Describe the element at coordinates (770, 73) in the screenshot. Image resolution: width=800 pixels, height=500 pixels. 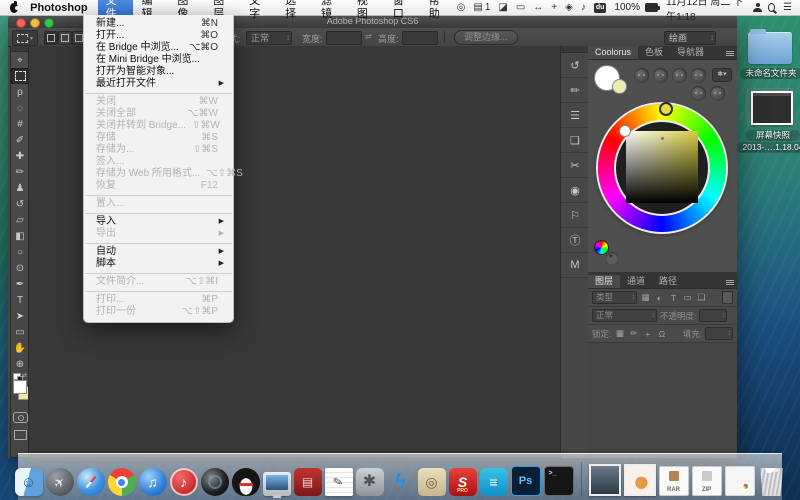
I see `untitled-folder-label: 未命名文件夹` at that location.